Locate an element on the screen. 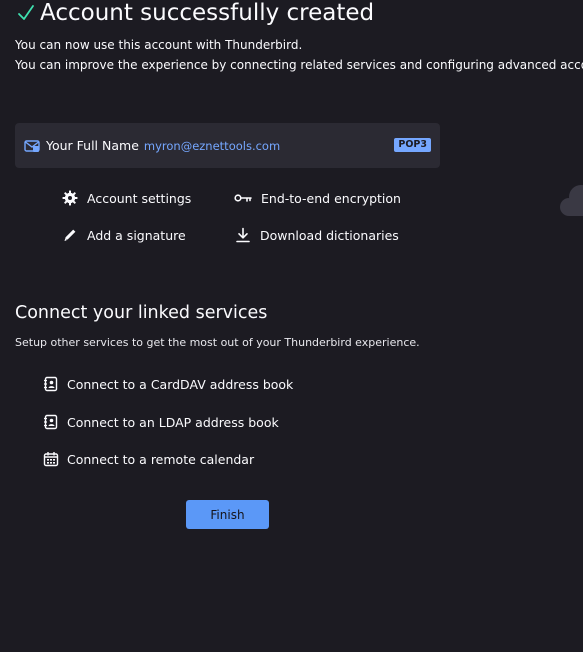  account-name: Your Full Name is located at coordinates (92, 145).